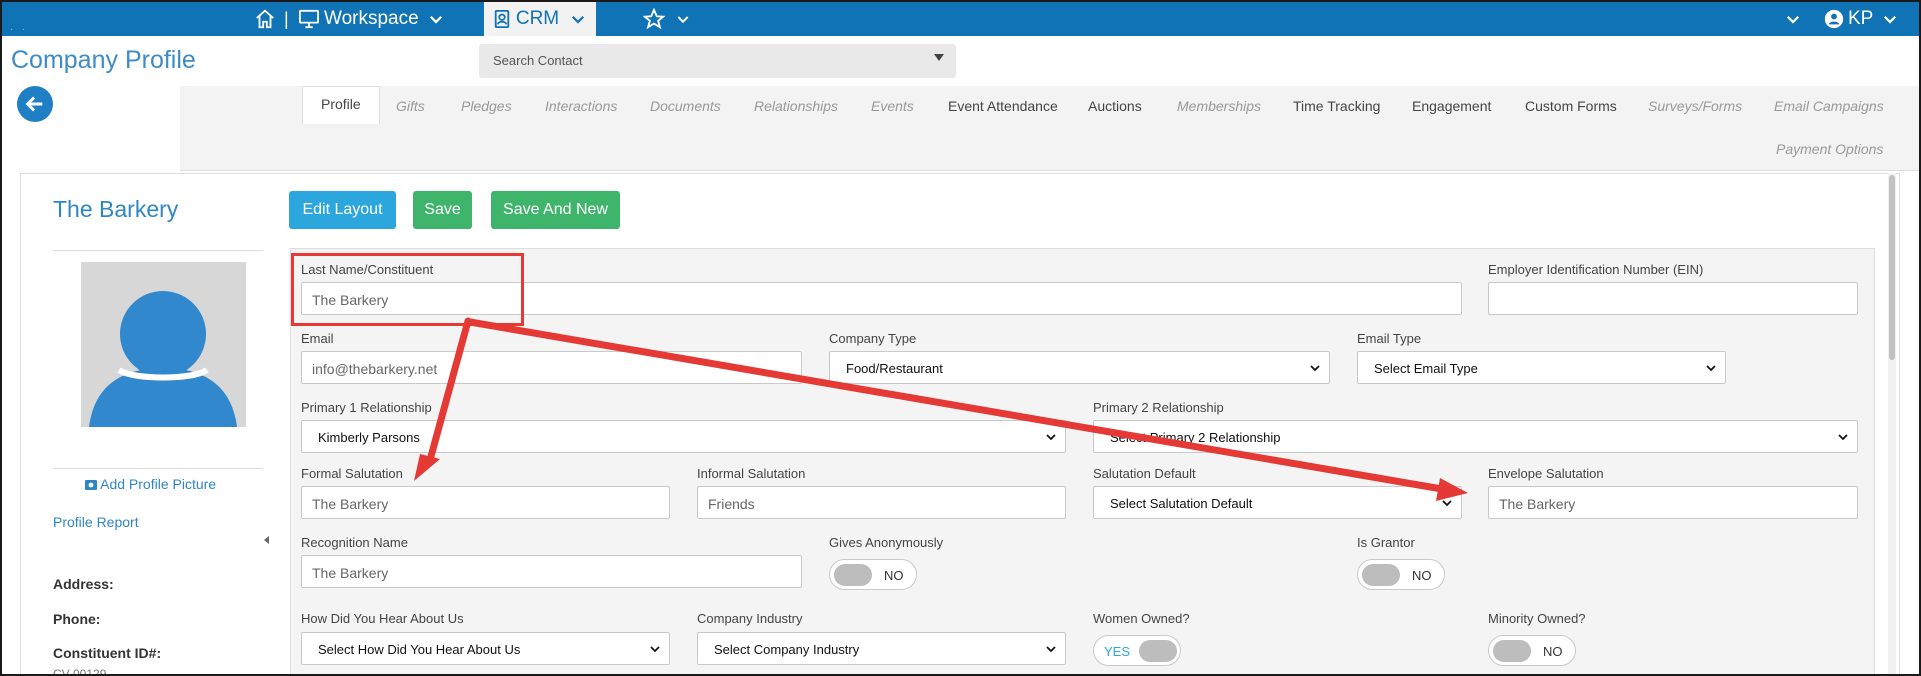 The image size is (1921, 676). Describe the element at coordinates (1475, 436) in the screenshot. I see `primary2-select: Select Primary 2 Relationship` at that location.